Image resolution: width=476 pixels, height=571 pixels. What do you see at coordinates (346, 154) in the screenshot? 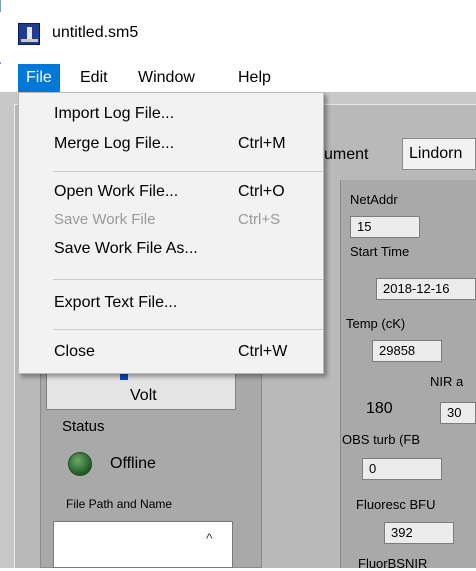
I see `instrument-label: ument` at bounding box center [346, 154].